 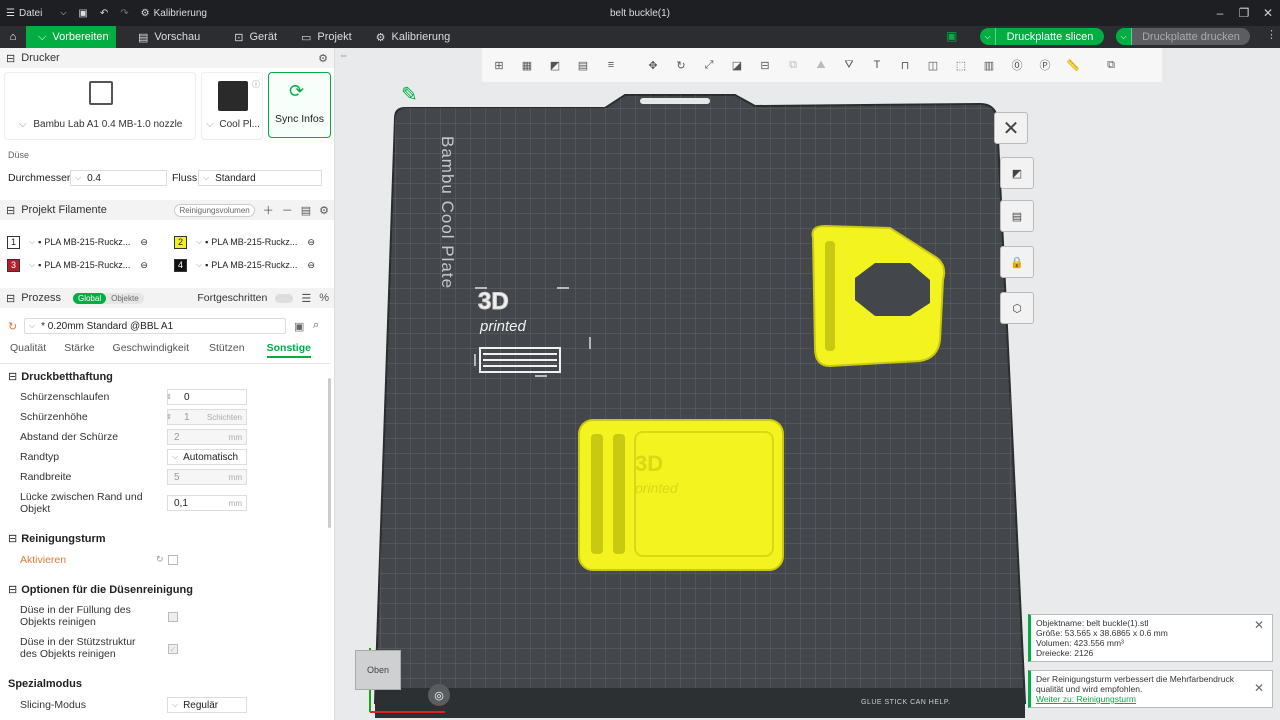 I want to click on lay-on-face-icon: ◪, so click(x=737, y=65).